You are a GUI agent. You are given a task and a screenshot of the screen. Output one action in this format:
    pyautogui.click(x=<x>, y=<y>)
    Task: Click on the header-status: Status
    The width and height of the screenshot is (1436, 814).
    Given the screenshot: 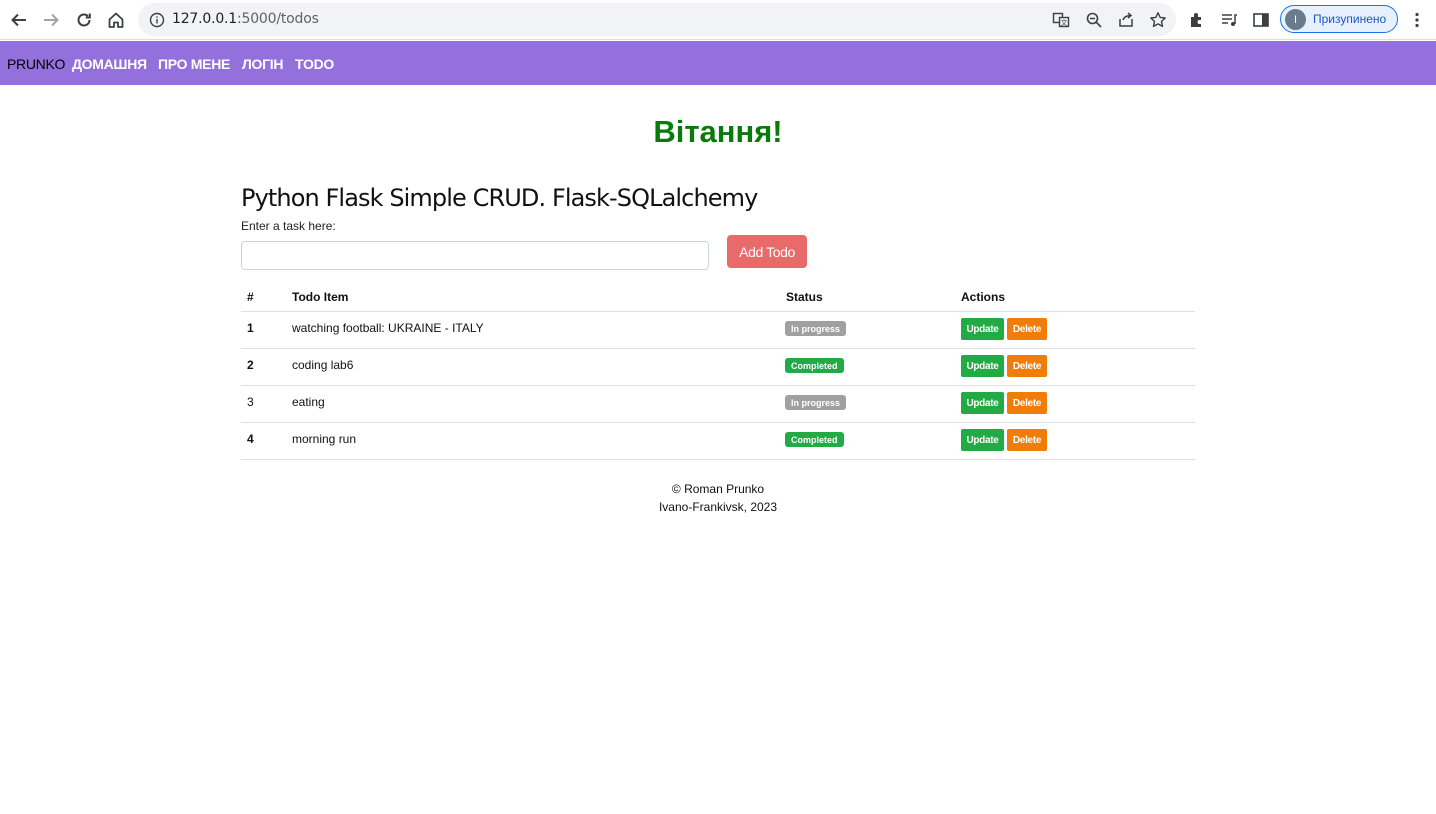 What is the action you would take?
    pyautogui.click(x=804, y=297)
    